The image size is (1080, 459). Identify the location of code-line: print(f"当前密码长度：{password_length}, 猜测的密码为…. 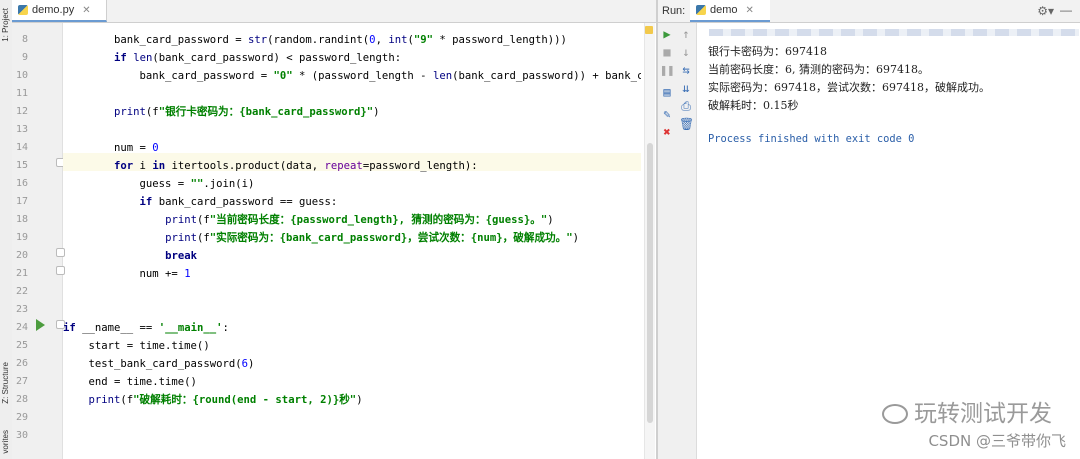
(359, 220).